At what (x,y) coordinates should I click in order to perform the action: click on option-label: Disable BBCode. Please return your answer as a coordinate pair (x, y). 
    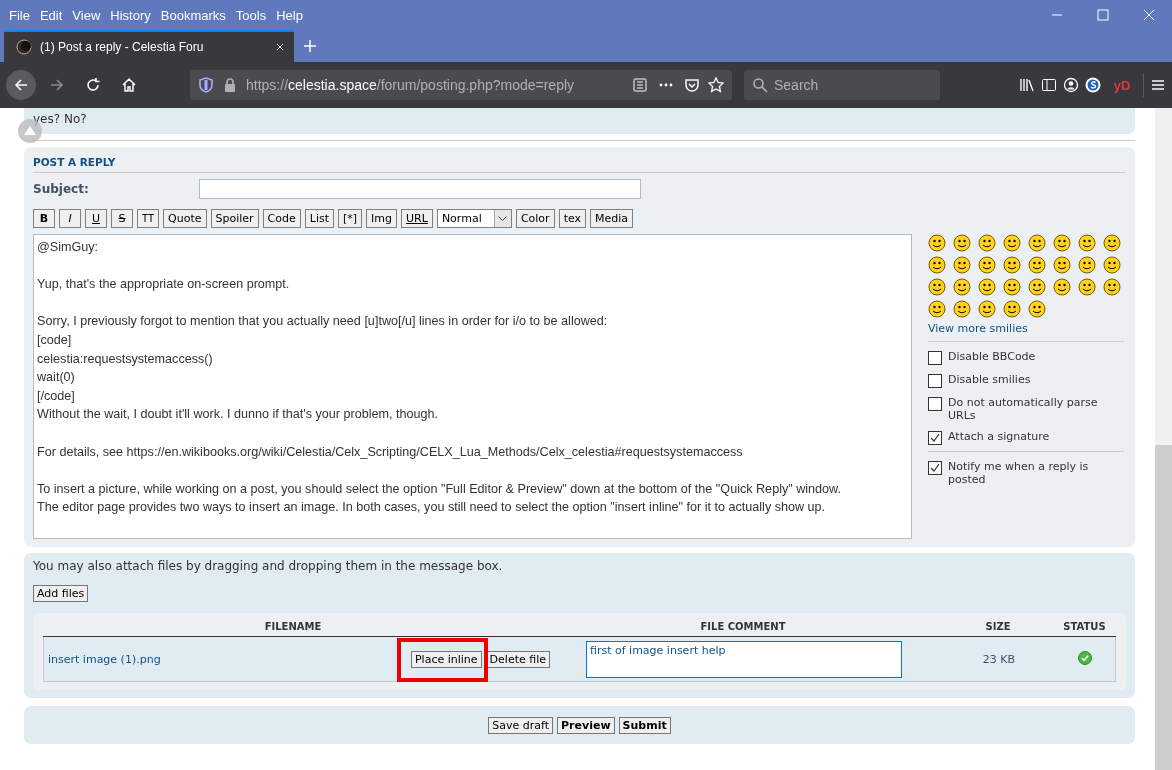
    Looking at the image, I should click on (992, 356).